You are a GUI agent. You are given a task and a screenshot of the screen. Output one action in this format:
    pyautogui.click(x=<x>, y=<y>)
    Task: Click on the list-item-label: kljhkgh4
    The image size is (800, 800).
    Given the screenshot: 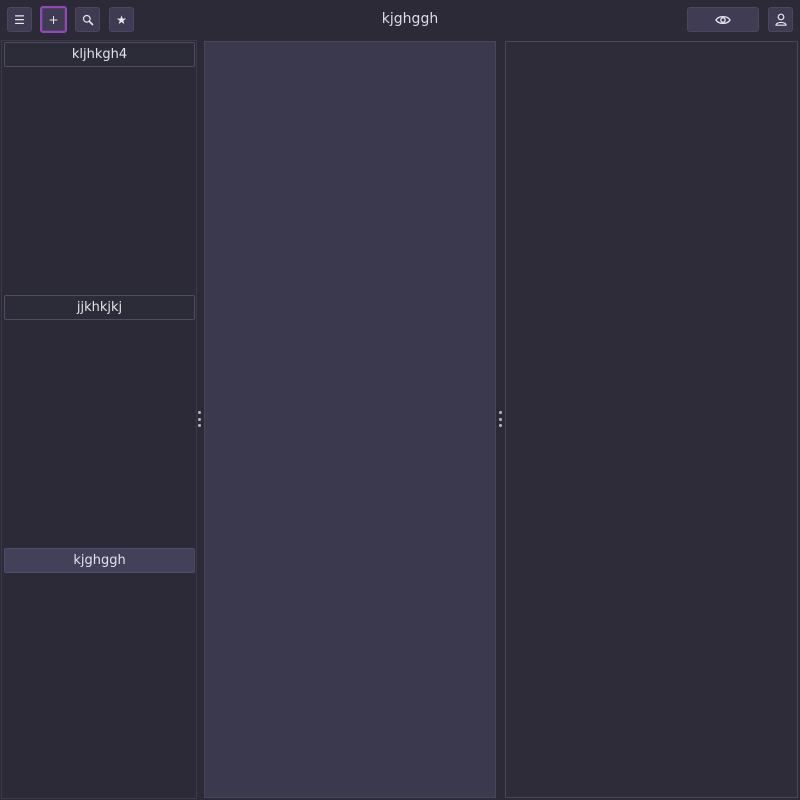 What is the action you would take?
    pyautogui.click(x=99, y=54)
    